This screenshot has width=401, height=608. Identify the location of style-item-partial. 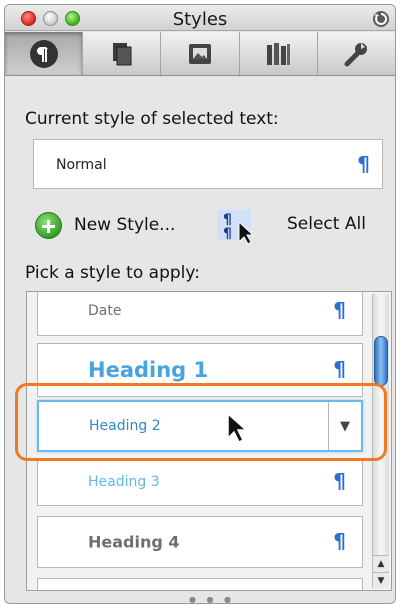
(200, 584).